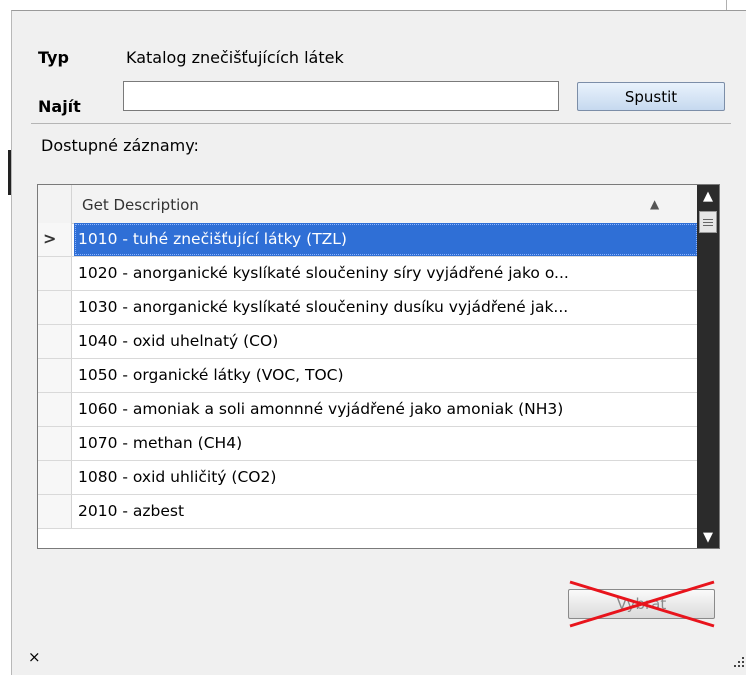  What do you see at coordinates (708, 196) in the screenshot?
I see `scroll-up-icon: ▲` at bounding box center [708, 196].